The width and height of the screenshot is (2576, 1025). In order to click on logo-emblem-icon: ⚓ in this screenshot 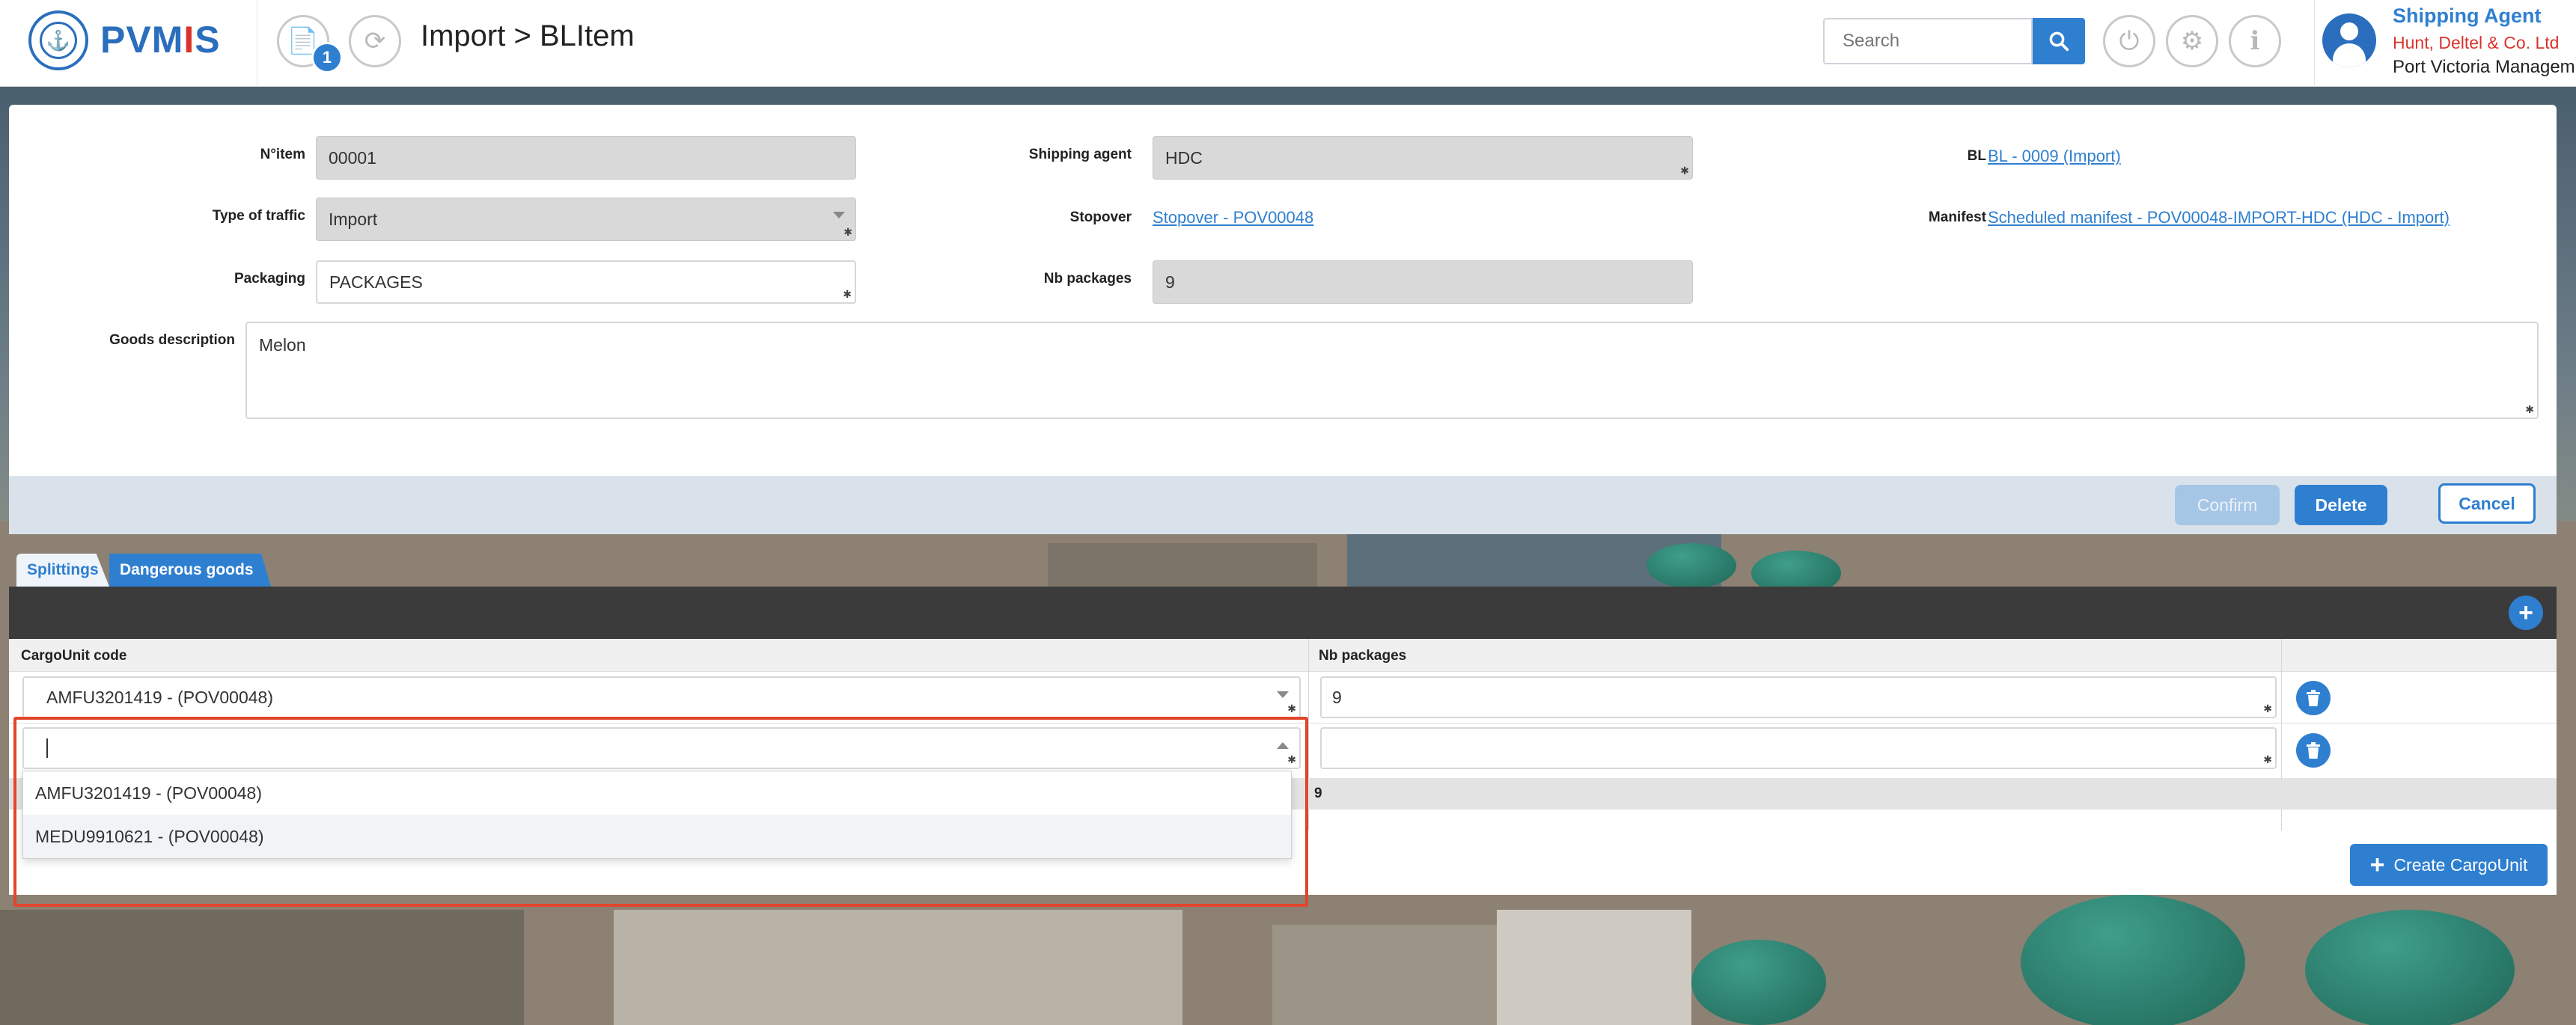, I will do `click(58, 40)`.